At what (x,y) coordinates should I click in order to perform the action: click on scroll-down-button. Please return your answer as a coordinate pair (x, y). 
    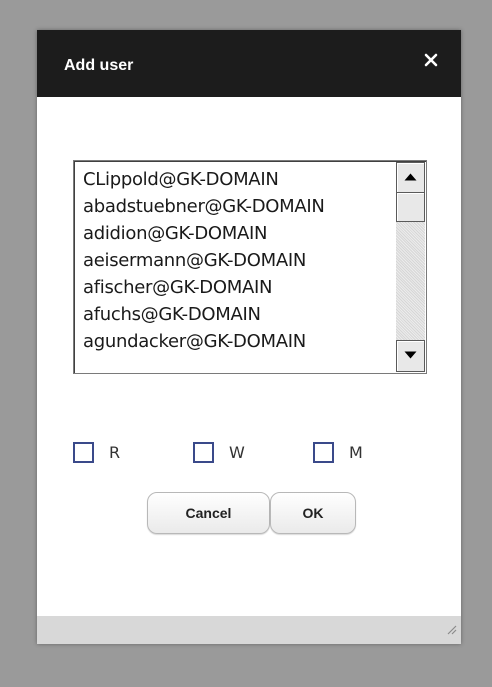
    Looking at the image, I should click on (410, 356).